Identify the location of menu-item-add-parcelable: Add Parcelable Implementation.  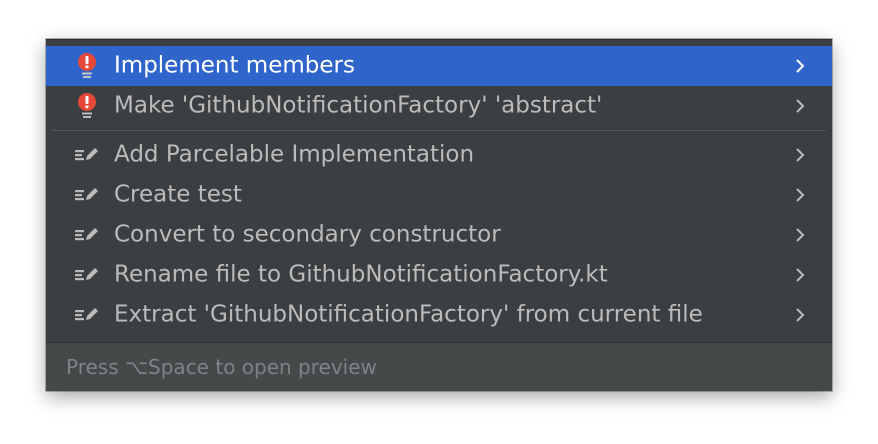
(439, 155).